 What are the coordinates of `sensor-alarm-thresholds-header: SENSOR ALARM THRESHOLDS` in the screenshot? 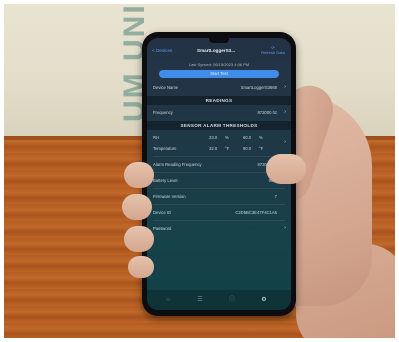 It's located at (219, 125).